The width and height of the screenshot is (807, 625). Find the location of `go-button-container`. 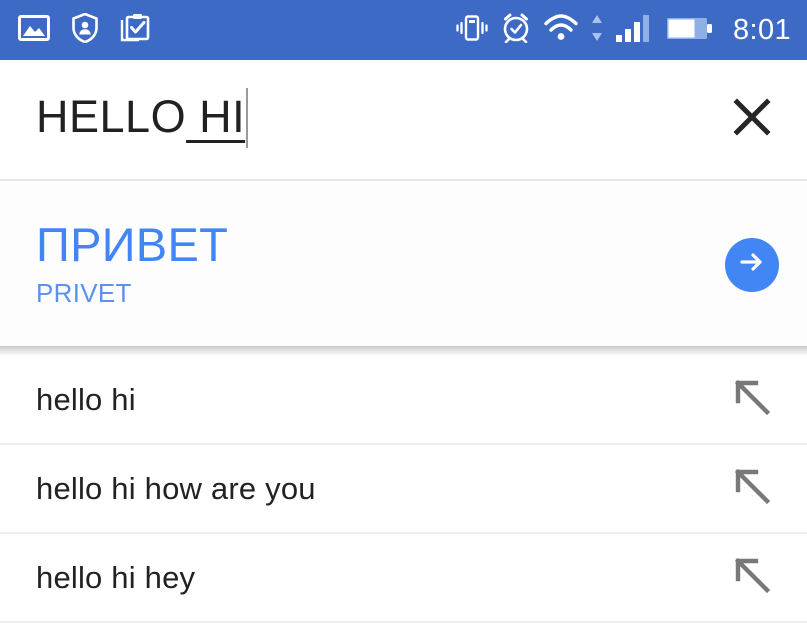

go-button-container is located at coordinates (752, 264).